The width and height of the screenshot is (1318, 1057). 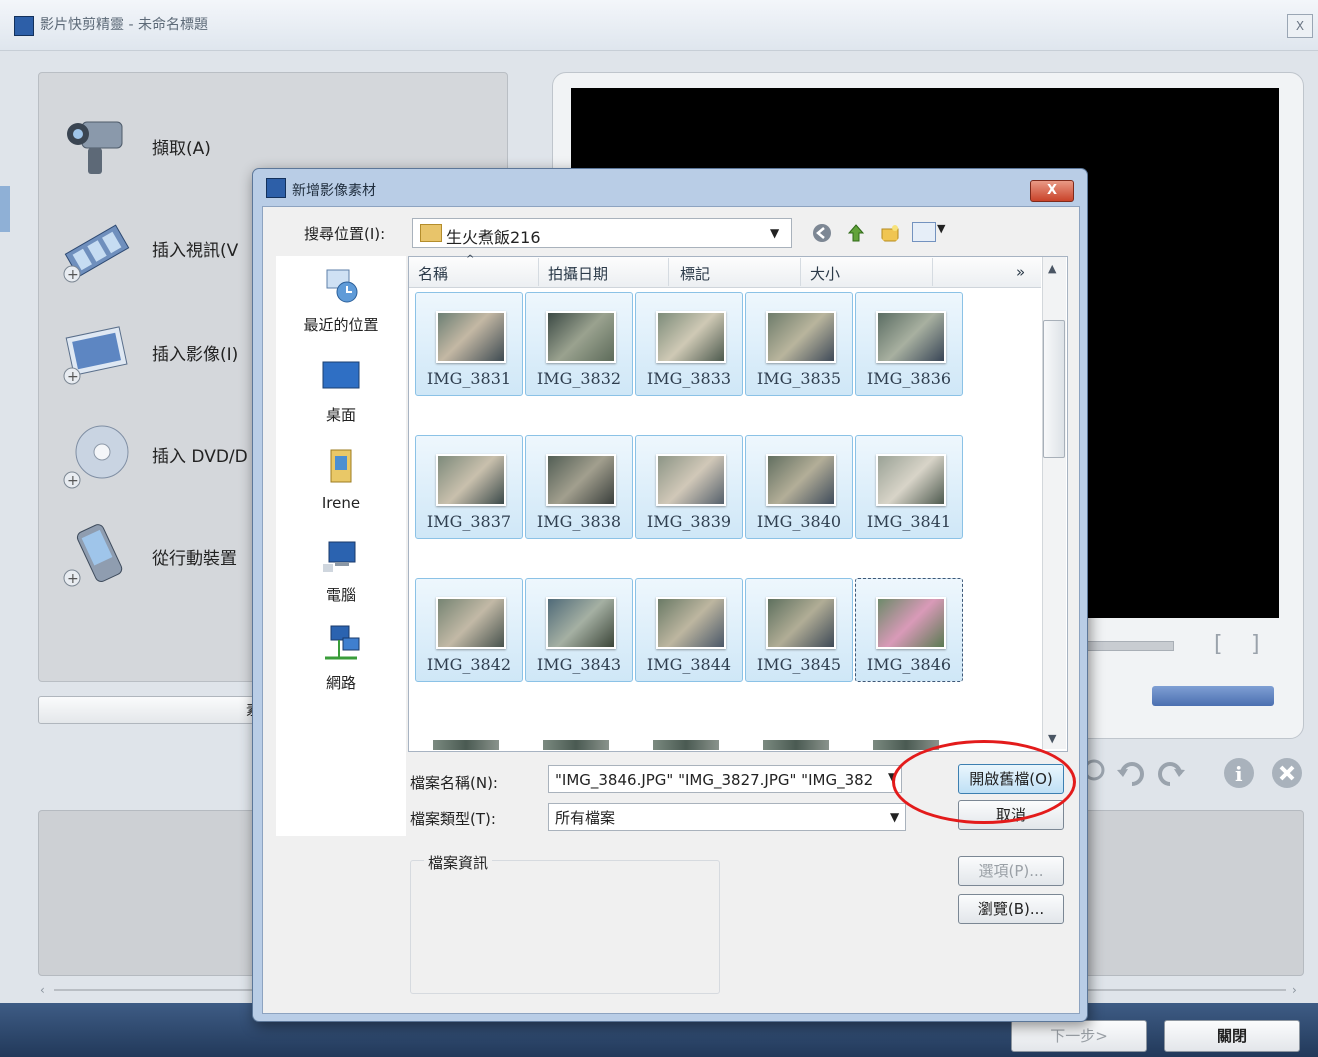 I want to click on film-strip-icon: +, so click(x=97, y=251).